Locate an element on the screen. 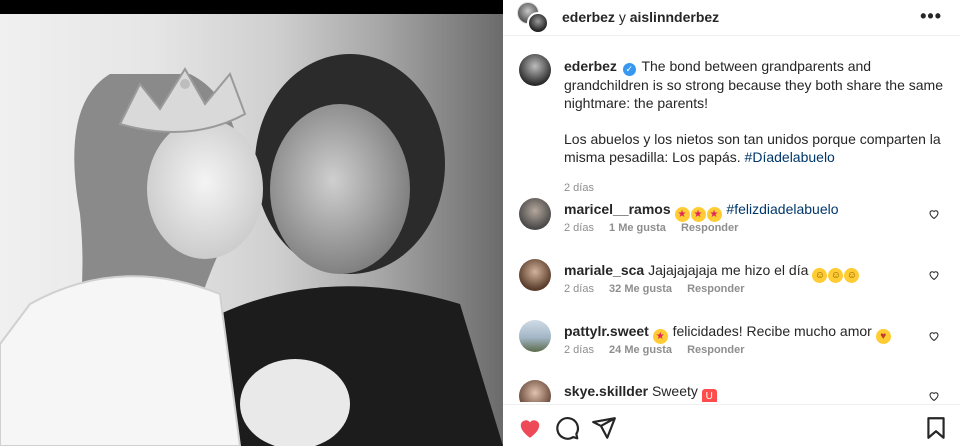 This screenshot has height=446, width=960. smiling-hearts-emoji-icon: ♥ is located at coordinates (883, 336).